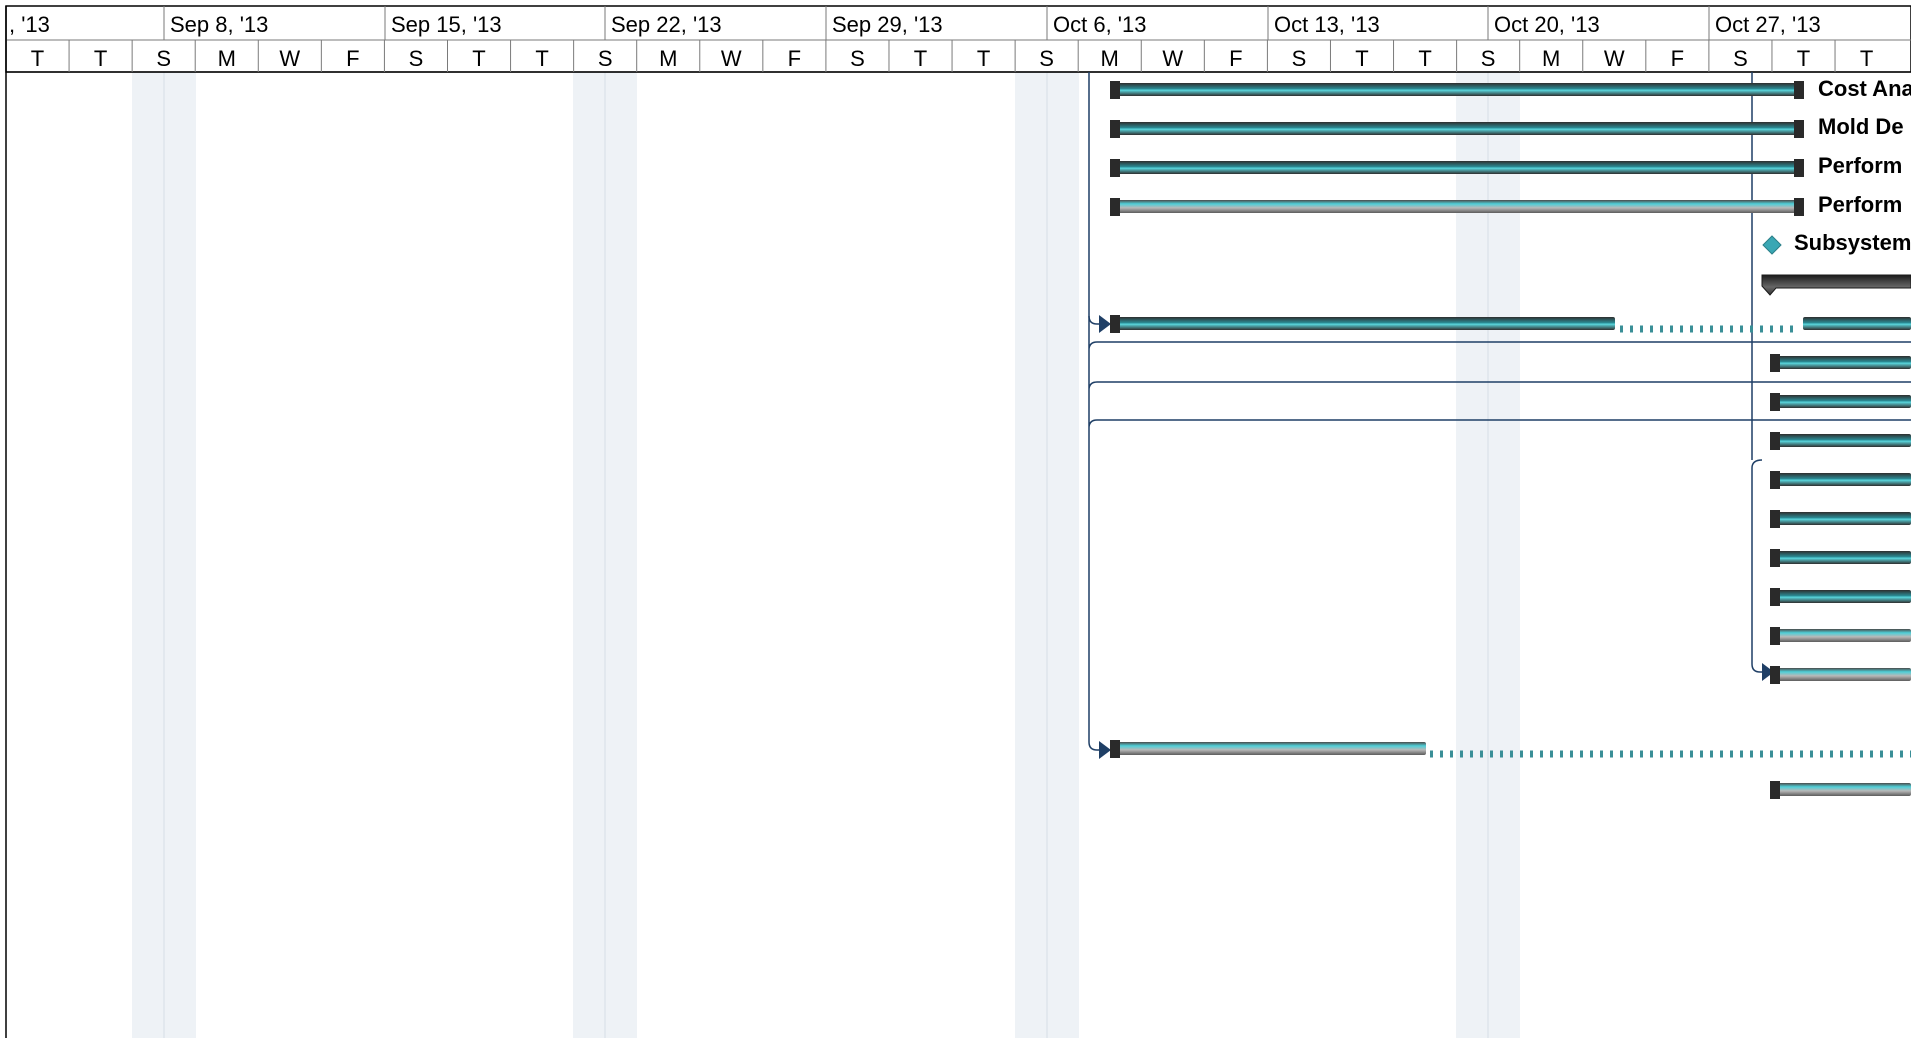 The height and width of the screenshot is (1038, 1911). Describe the element at coordinates (1861, 126) in the screenshot. I see `task-label: Mold De` at that location.